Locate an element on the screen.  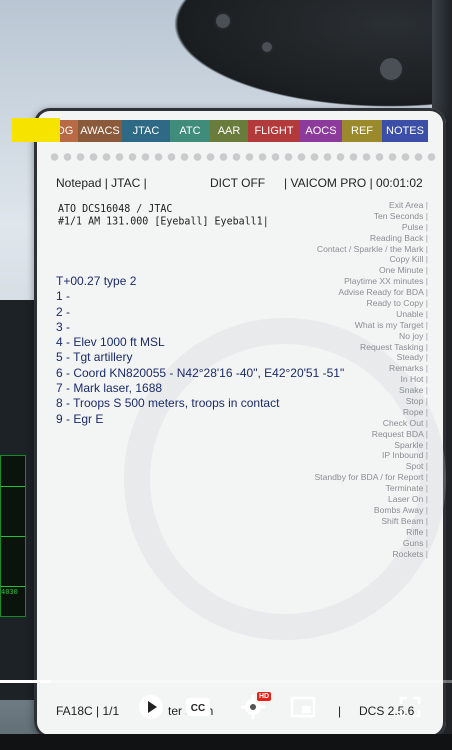
play-button is located at coordinates (151, 707).